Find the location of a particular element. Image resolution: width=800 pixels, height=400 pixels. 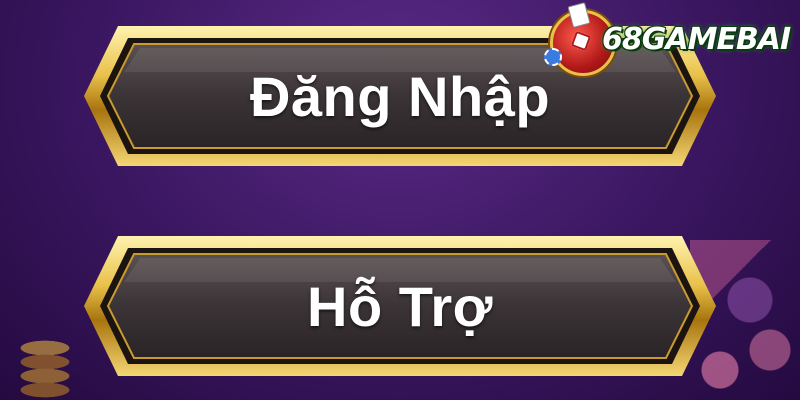

brand-logo: 68GAMEBAI is located at coordinates (669, 39).